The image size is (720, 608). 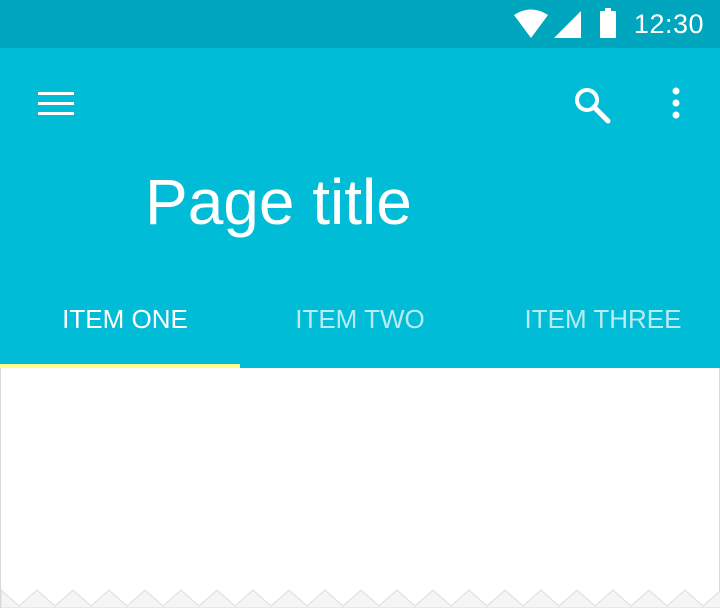 I want to click on search-icon, so click(x=592, y=104).